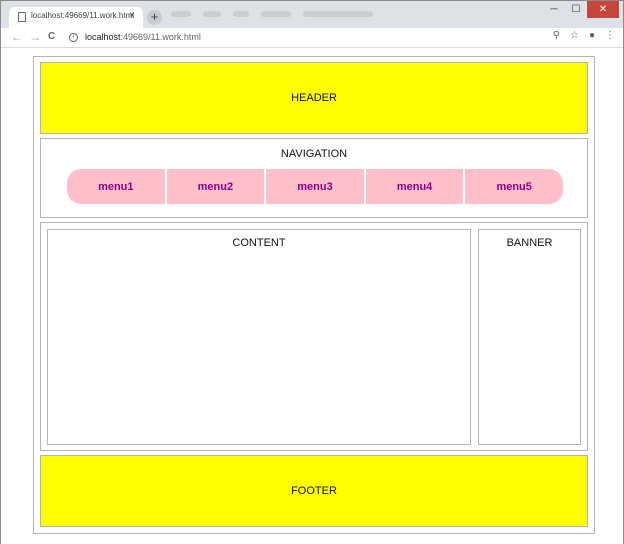  I want to click on banner-section: BANNER, so click(529, 337).